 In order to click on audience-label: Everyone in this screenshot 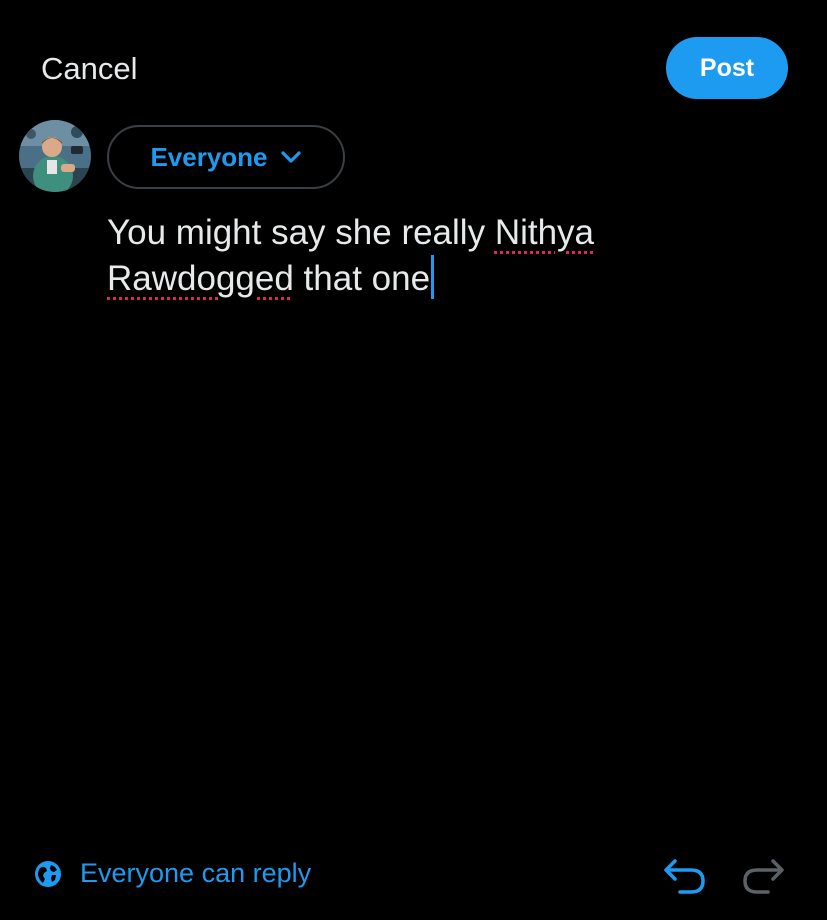, I will do `click(209, 156)`.